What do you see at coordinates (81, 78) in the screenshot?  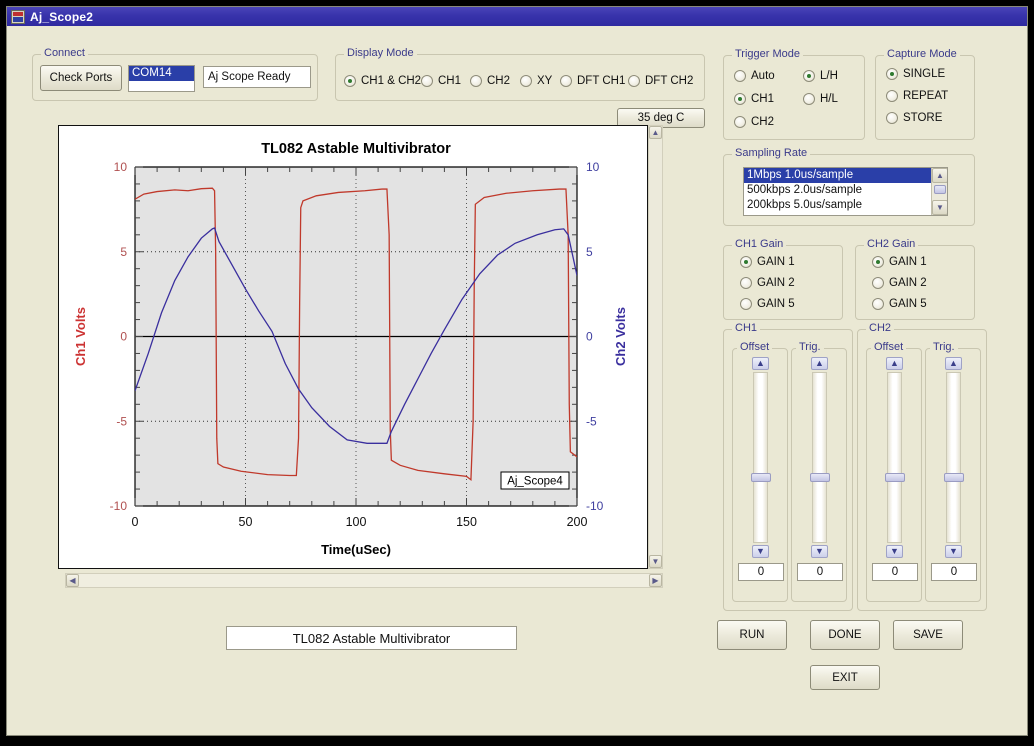 I see `check-ports-button: Check Ports` at bounding box center [81, 78].